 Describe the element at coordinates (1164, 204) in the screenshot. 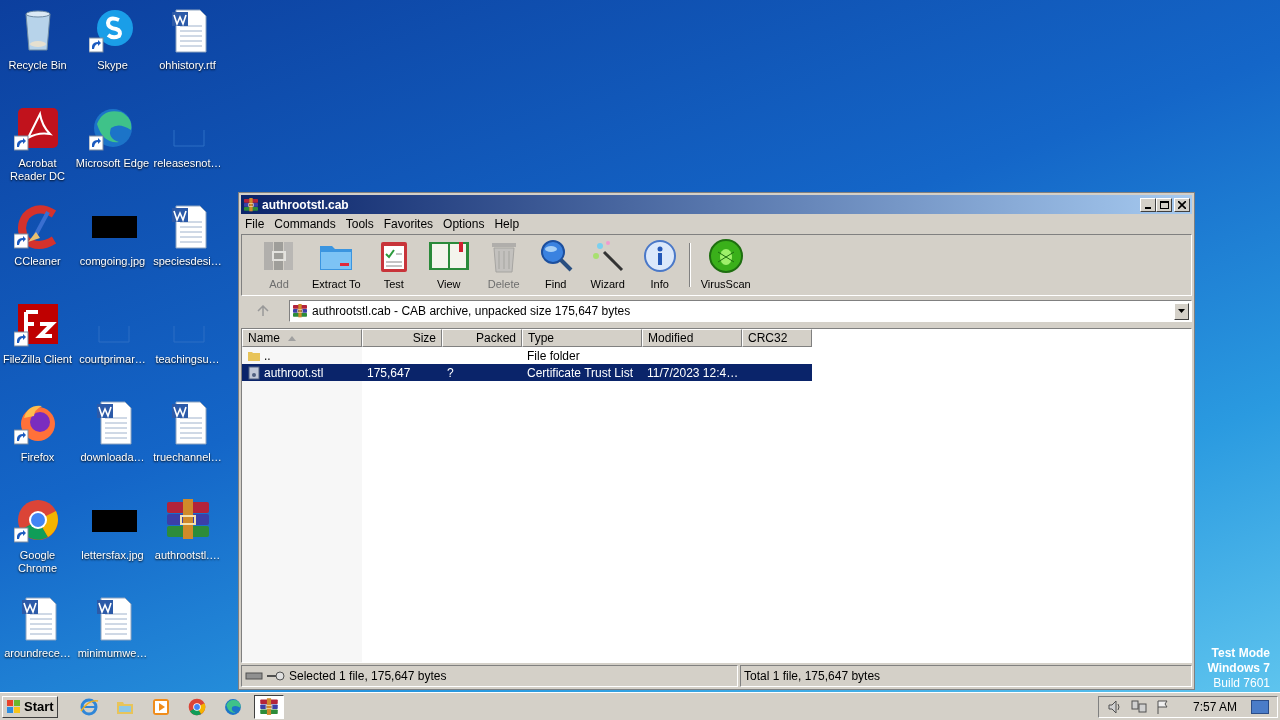

I see `maximize-button` at that location.